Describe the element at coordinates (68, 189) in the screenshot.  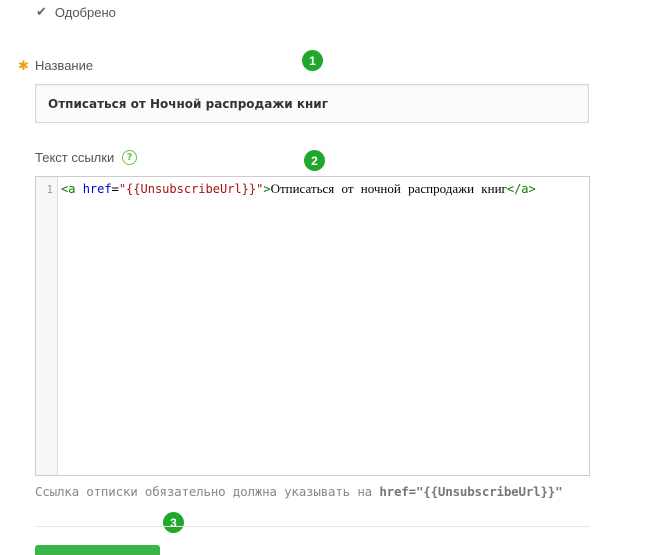
I see `code-tag-open: <a` at that location.